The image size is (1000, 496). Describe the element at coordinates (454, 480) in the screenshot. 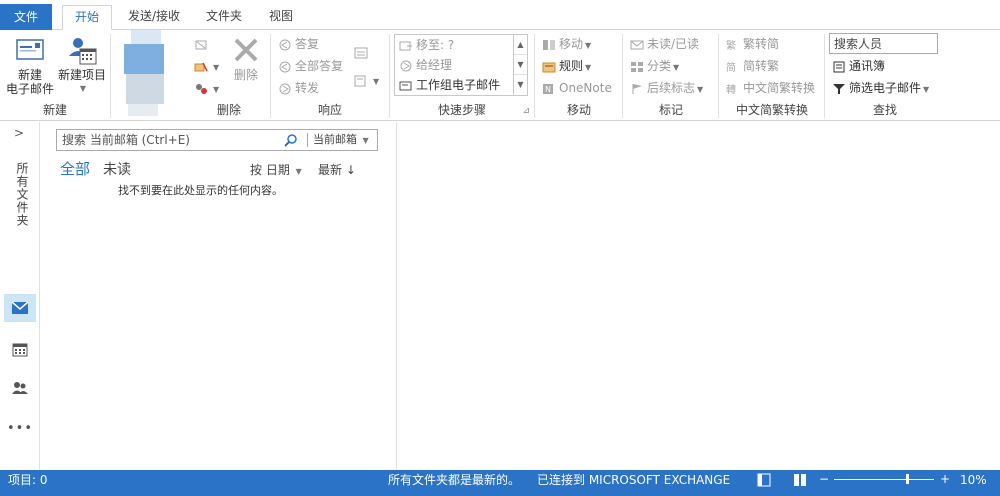

I see `folders-status: 所有文件夹都是最新的。` at that location.